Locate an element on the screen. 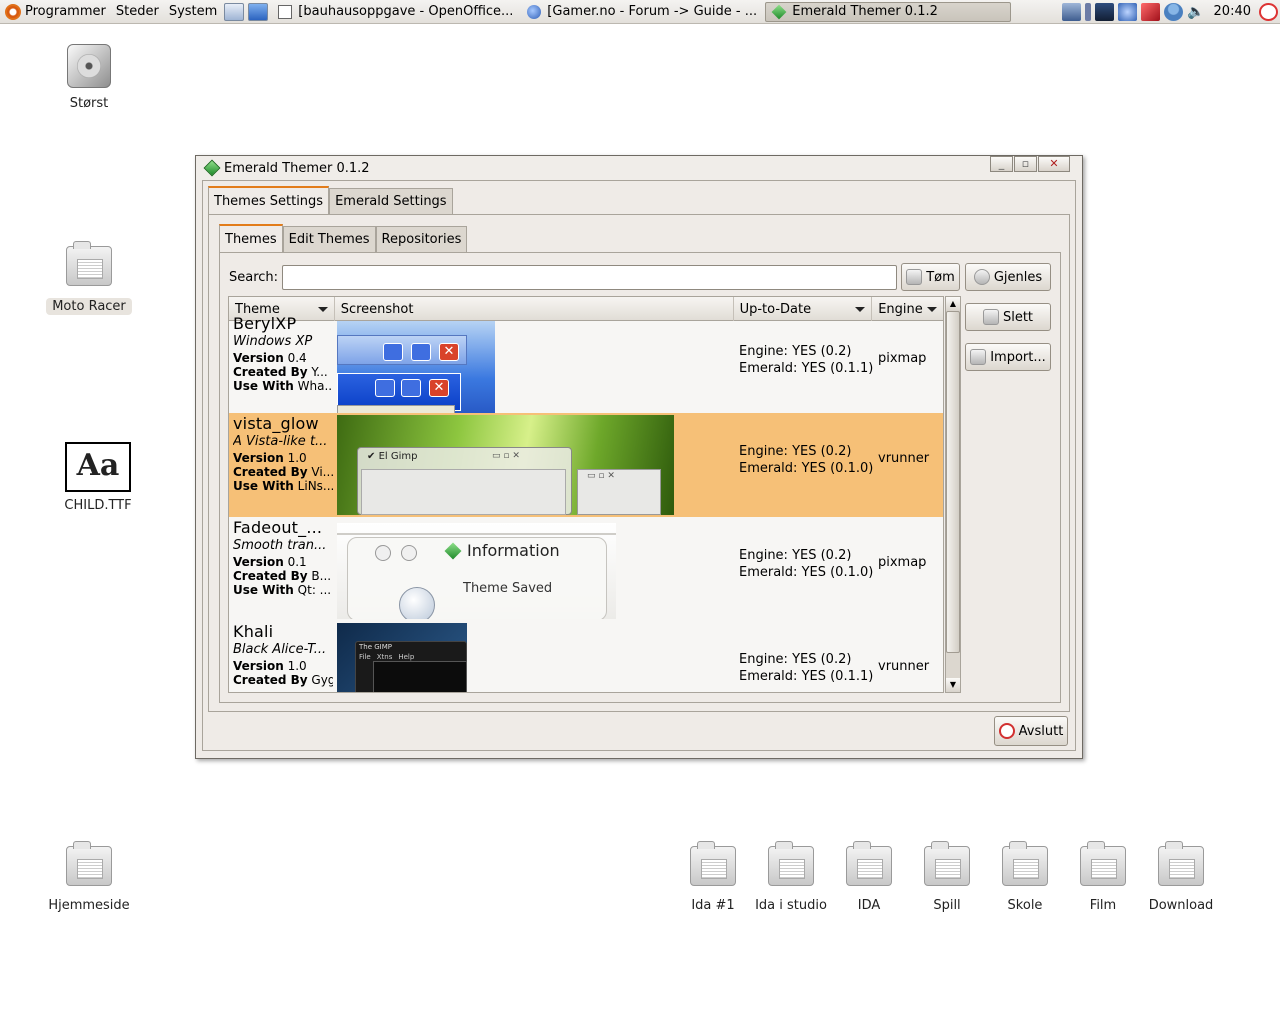 The height and width of the screenshot is (1024, 1280). check-icon: ✔ is located at coordinates (371, 456).